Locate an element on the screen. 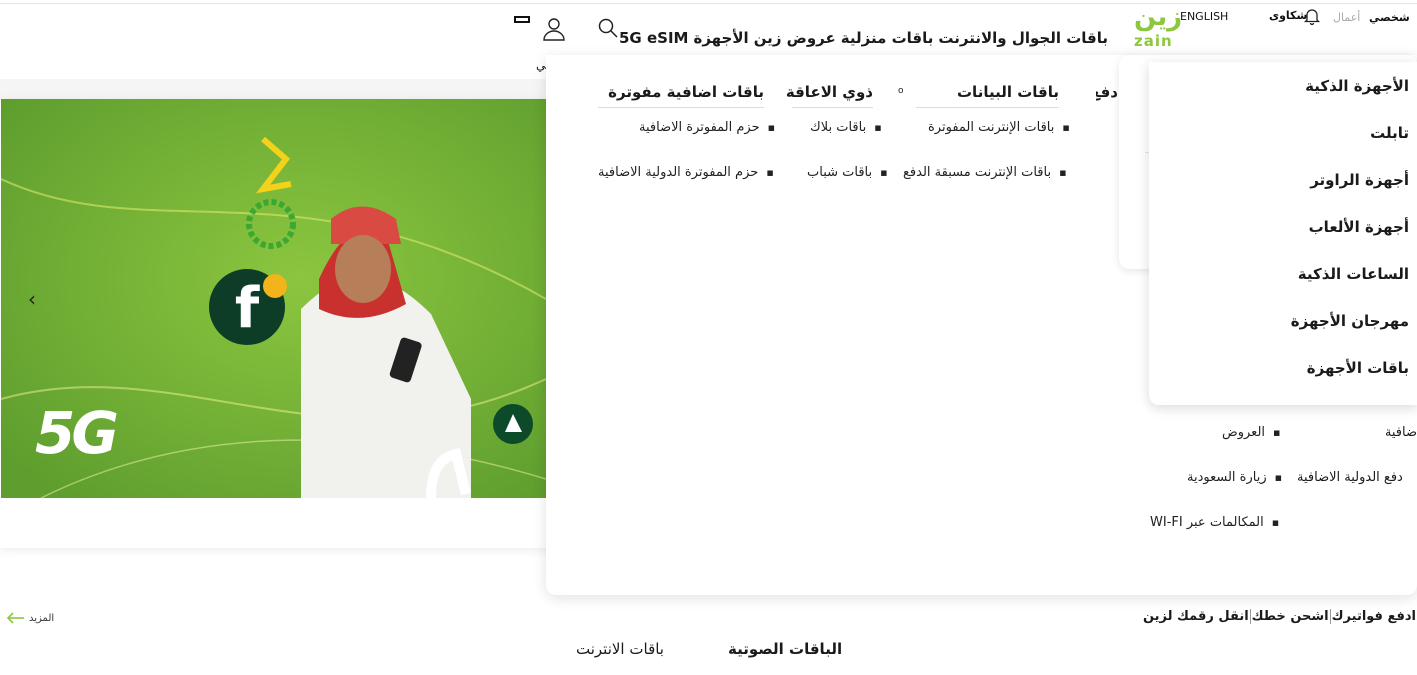 The width and height of the screenshot is (1417, 675). menu-item-wifi-calling: المكالمات عبر WI-FI is located at coordinates (1214, 522).